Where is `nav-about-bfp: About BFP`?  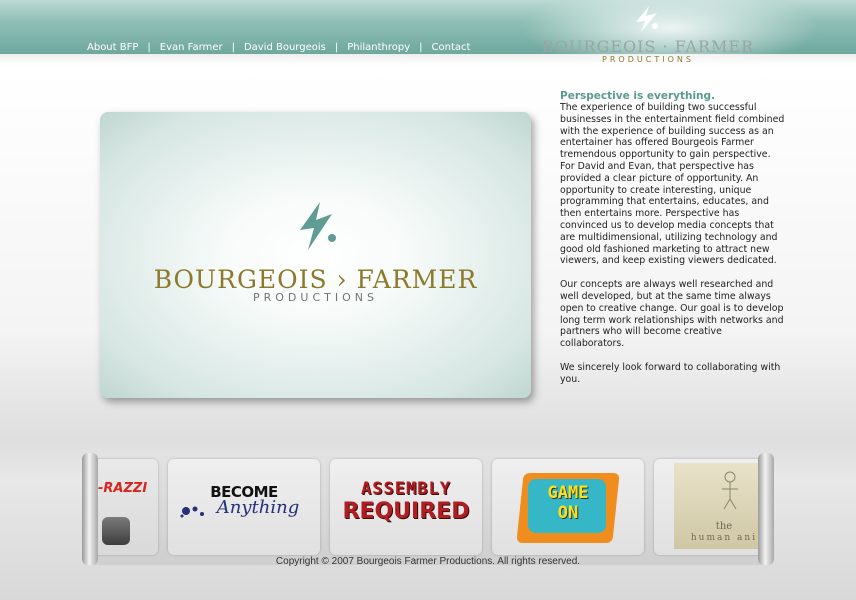
nav-about-bfp: About BFP is located at coordinates (112, 47).